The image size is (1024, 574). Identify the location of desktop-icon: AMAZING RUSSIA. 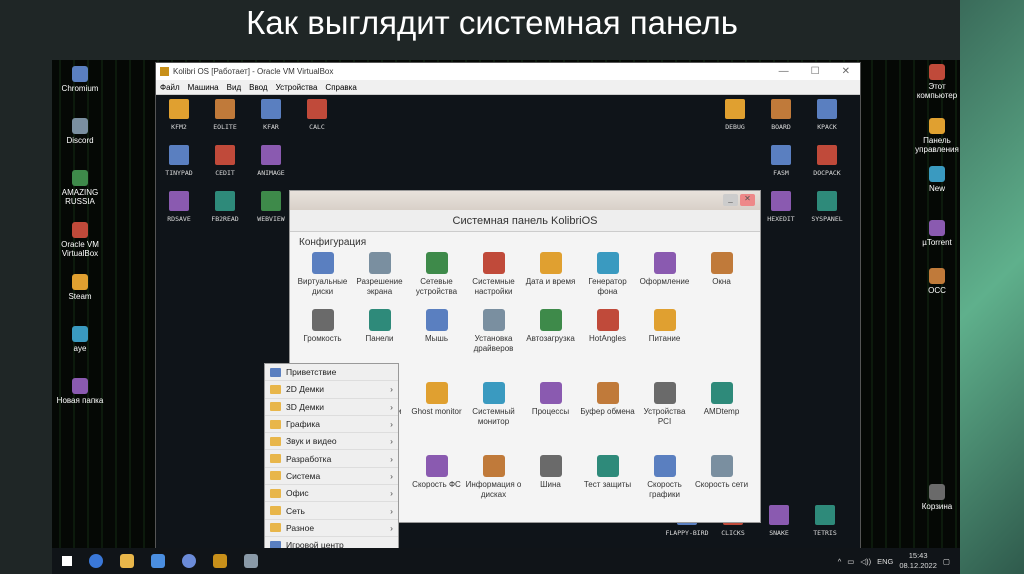
(80, 188).